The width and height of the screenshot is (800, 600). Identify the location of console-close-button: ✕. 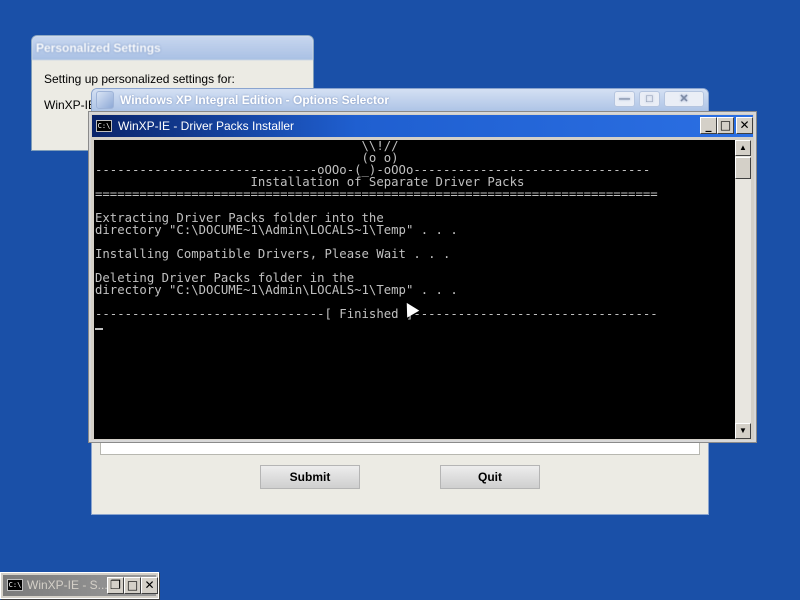
(744, 125).